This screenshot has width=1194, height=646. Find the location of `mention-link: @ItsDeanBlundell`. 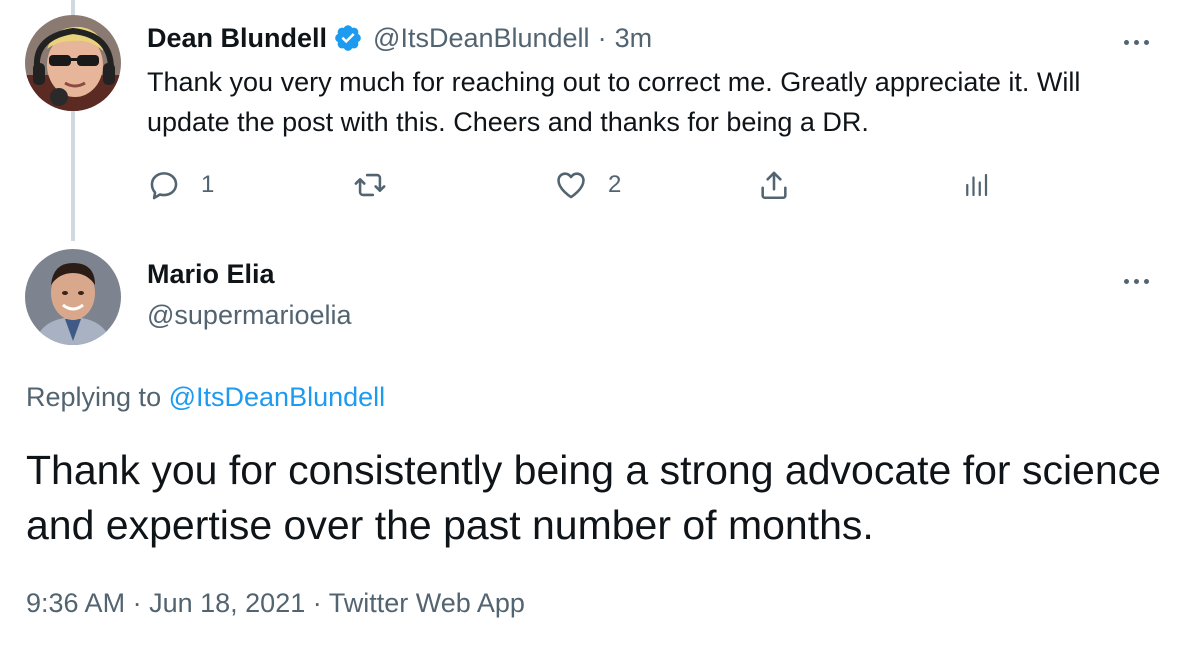

mention-link: @ItsDeanBlundell is located at coordinates (277, 397).